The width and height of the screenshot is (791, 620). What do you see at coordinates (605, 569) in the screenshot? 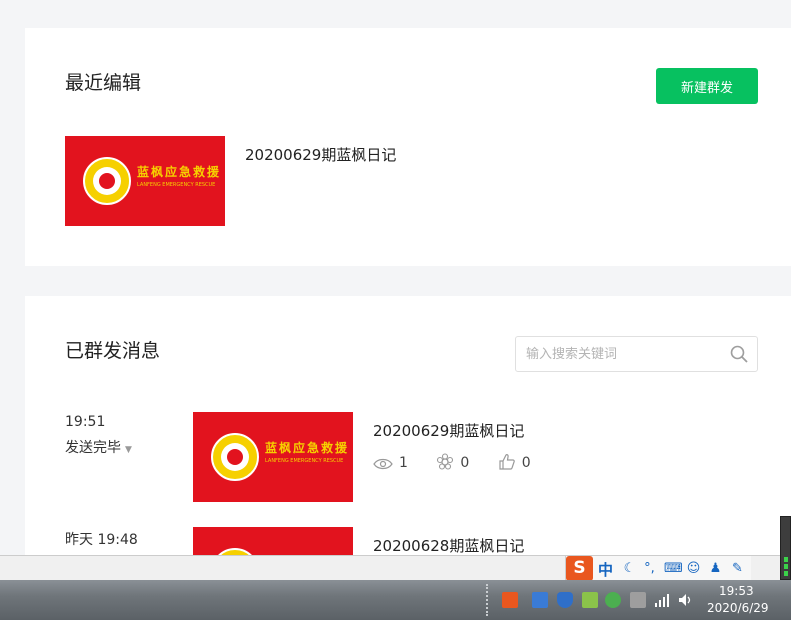
I see `ime-mode-toggle: 中` at bounding box center [605, 569].